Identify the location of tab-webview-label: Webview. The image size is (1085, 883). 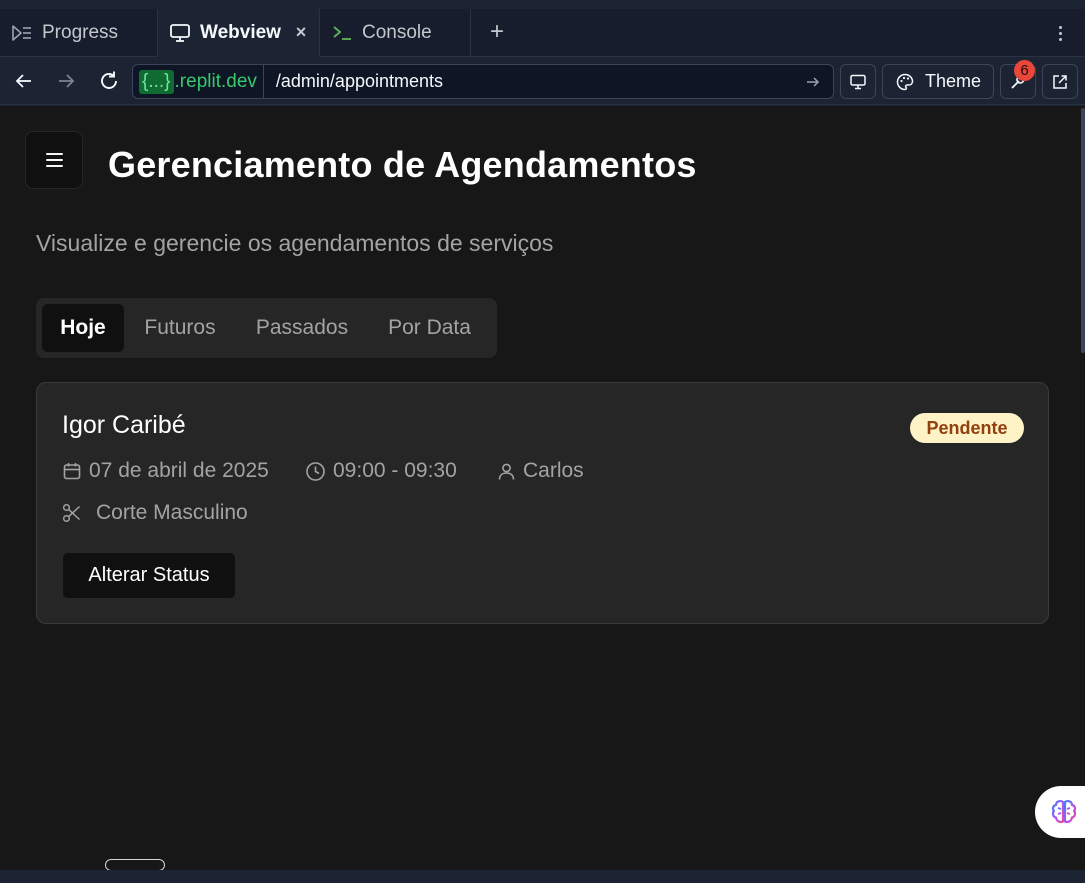
(240, 32).